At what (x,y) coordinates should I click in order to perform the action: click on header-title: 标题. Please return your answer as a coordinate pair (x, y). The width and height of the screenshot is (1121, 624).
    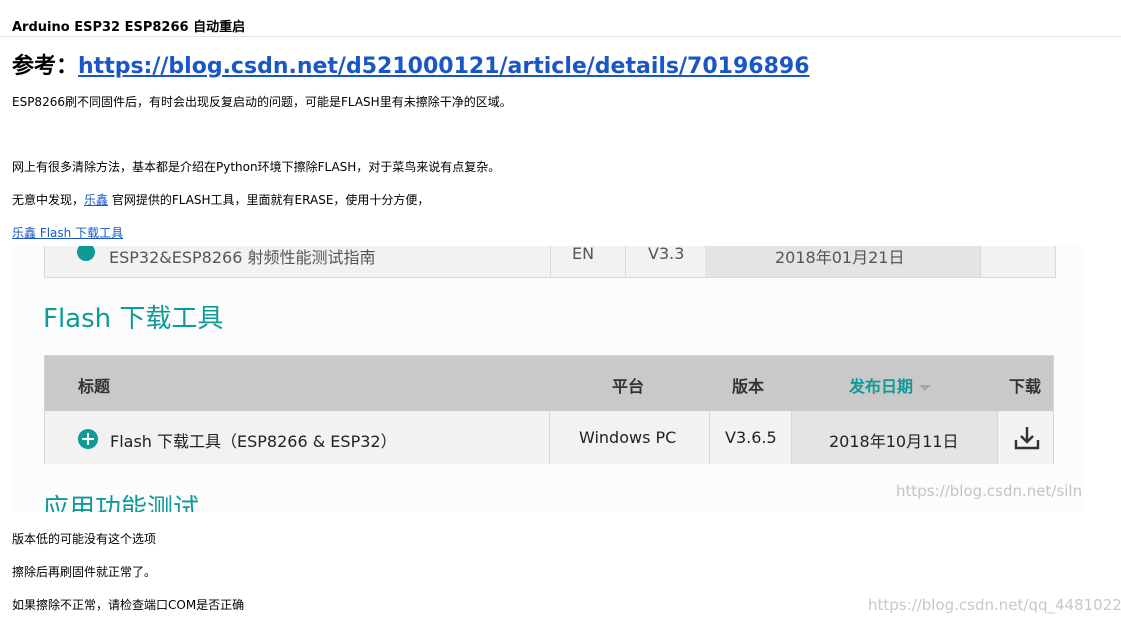
    Looking at the image, I should click on (94, 386).